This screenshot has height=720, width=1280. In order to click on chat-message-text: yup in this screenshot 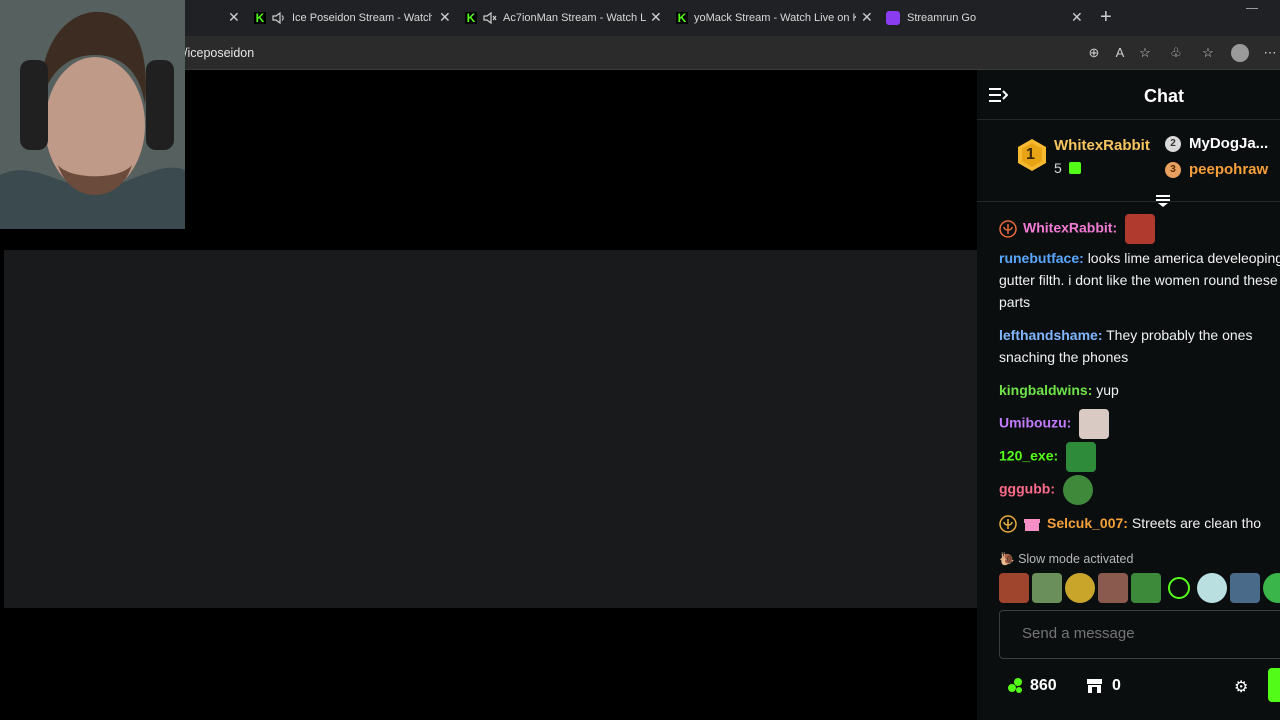, I will do `click(1107, 390)`.